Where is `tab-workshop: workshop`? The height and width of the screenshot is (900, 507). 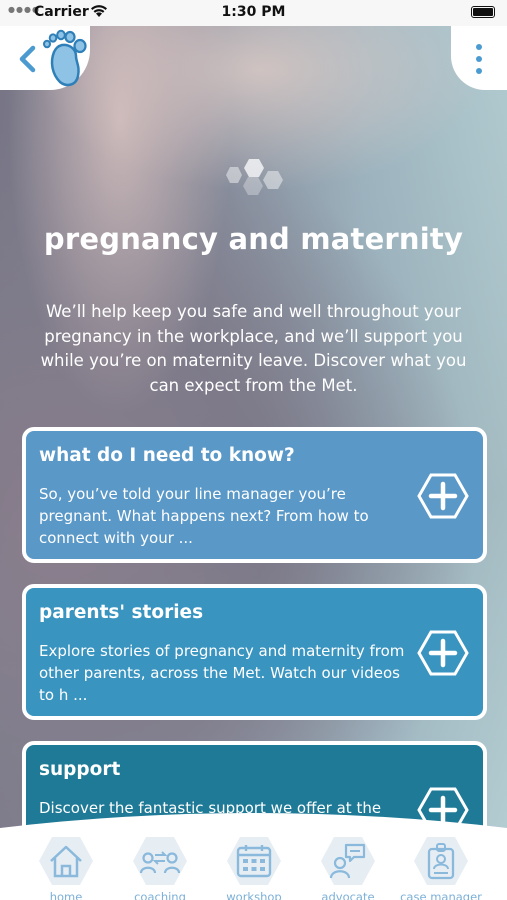 tab-workshop: workshop is located at coordinates (254, 868).